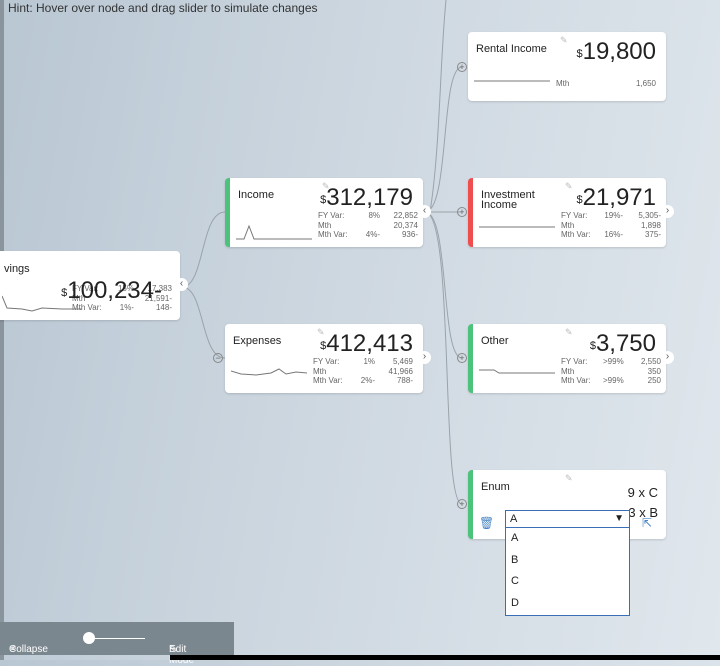 Image resolution: width=720 pixels, height=666 pixels. Describe the element at coordinates (89, 638) in the screenshot. I see `slider-handle` at that location.